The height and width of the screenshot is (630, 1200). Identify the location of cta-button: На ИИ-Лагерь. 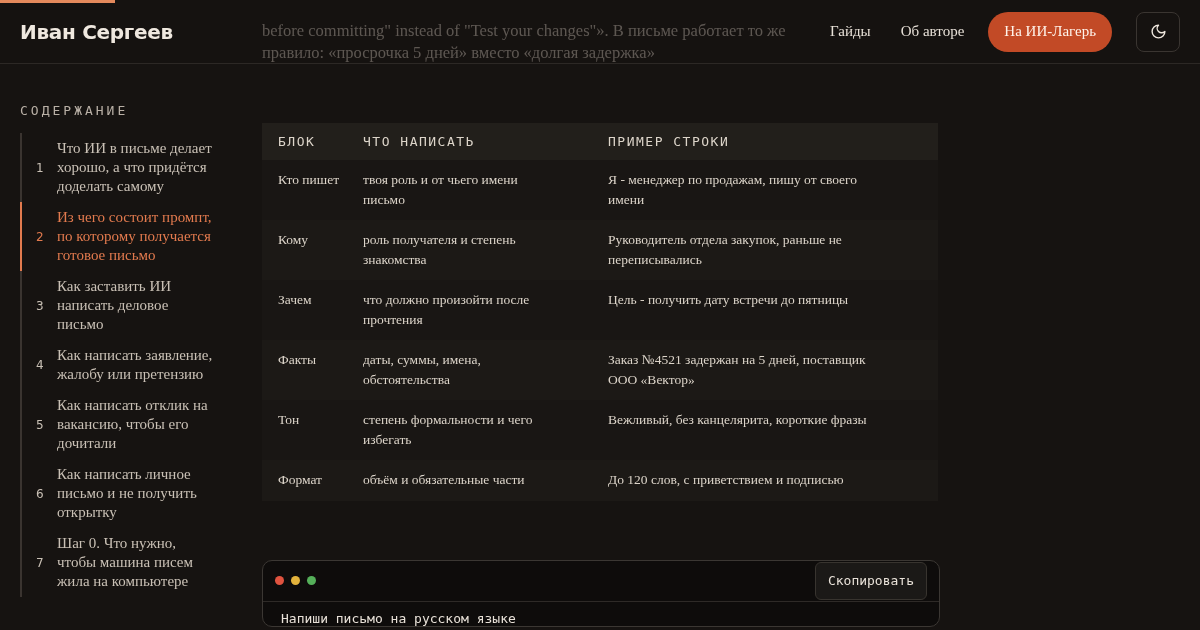
(1050, 31).